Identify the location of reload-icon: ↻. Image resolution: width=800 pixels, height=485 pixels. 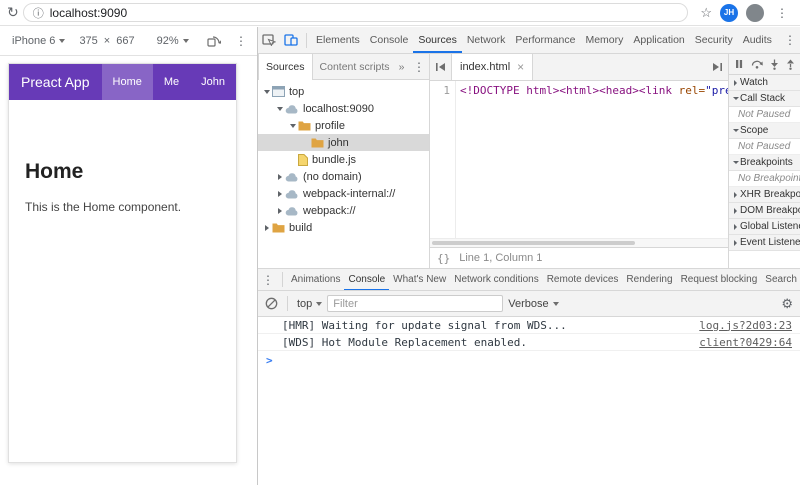
(13, 12).